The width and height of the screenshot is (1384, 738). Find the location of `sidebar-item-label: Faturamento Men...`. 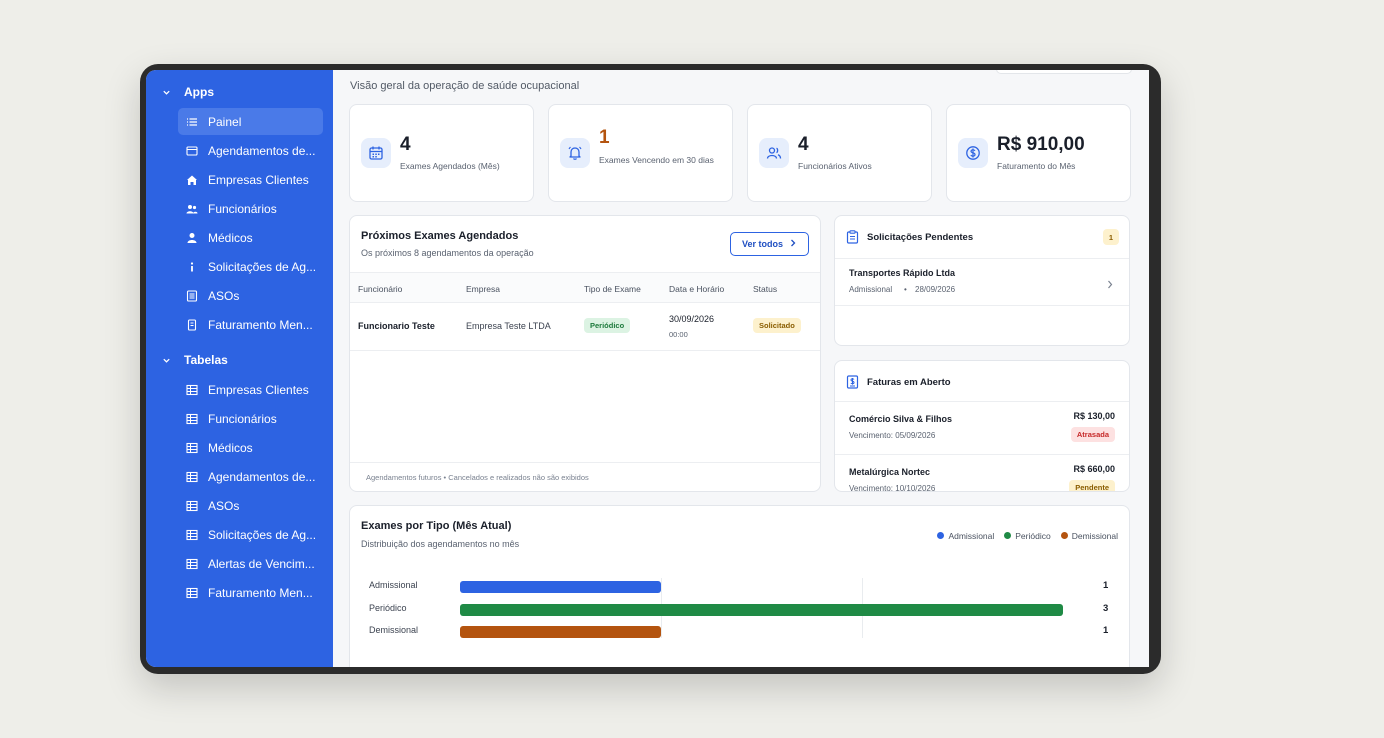

sidebar-item-label: Faturamento Men... is located at coordinates (260, 324).